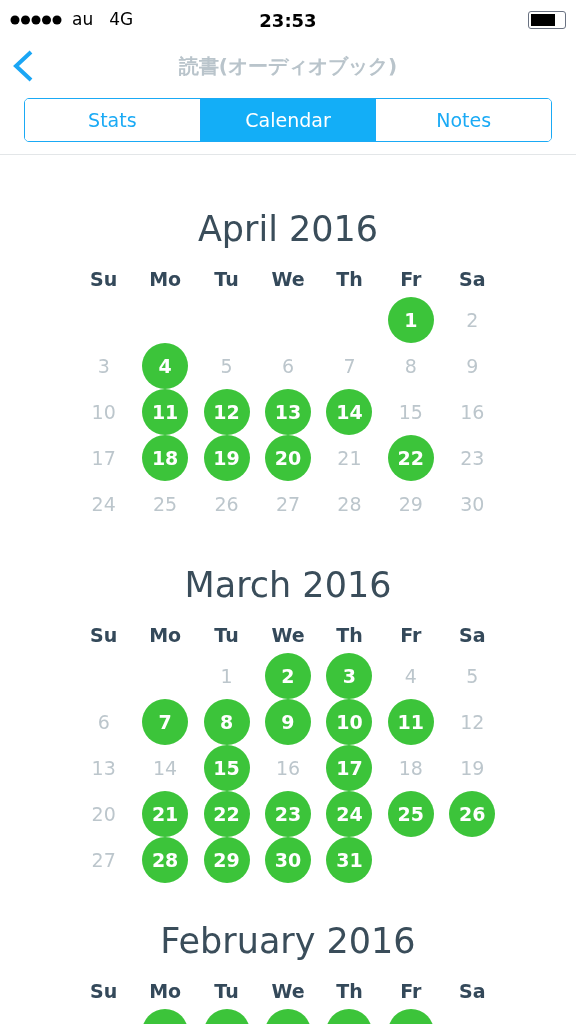 Image resolution: width=576 pixels, height=1024 pixels. Describe the element at coordinates (165, 366) in the screenshot. I see `marked-day: 4` at that location.